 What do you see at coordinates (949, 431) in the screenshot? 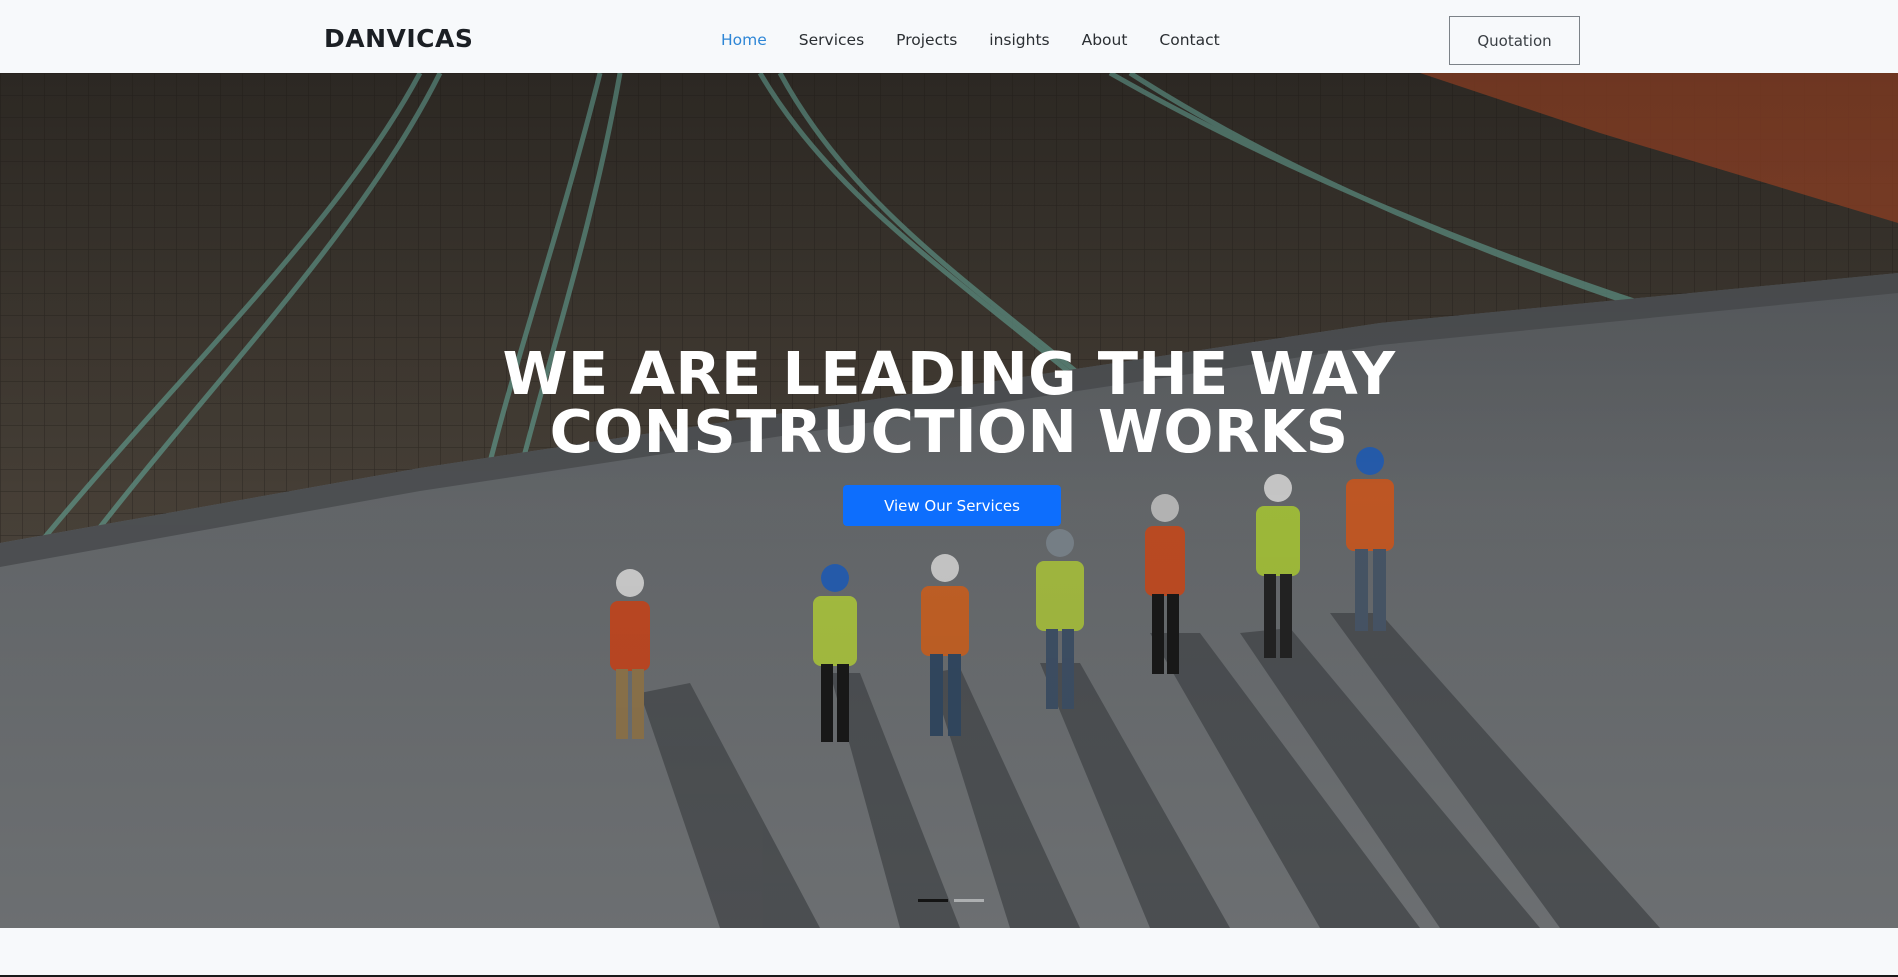
I see `hero-title-line-2: CONSTRUCTION WORKS` at bounding box center [949, 431].